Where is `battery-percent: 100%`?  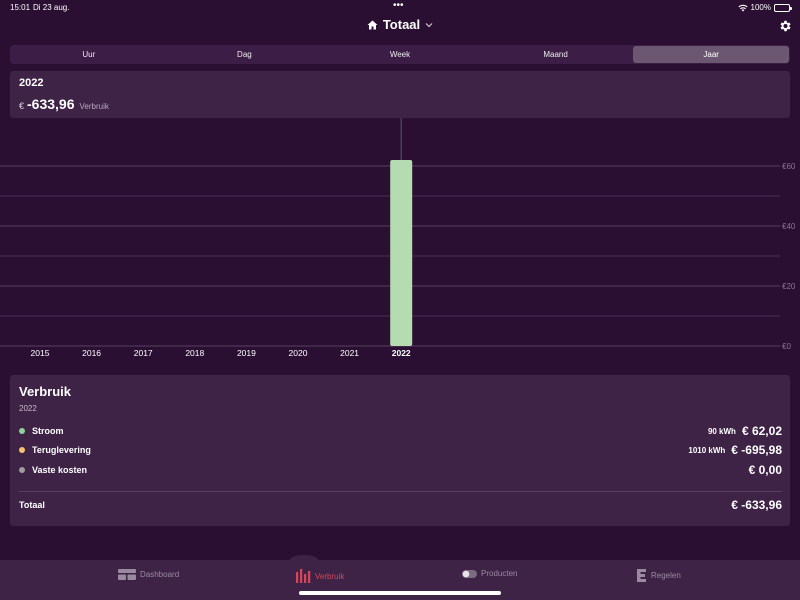
battery-percent: 100% is located at coordinates (760, 7).